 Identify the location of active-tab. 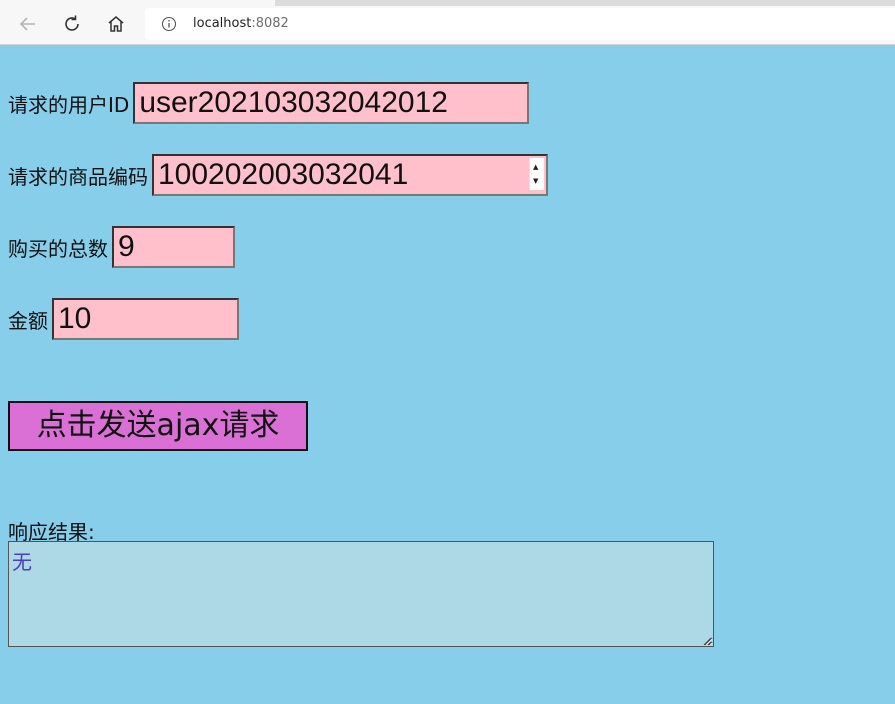
(137, 3).